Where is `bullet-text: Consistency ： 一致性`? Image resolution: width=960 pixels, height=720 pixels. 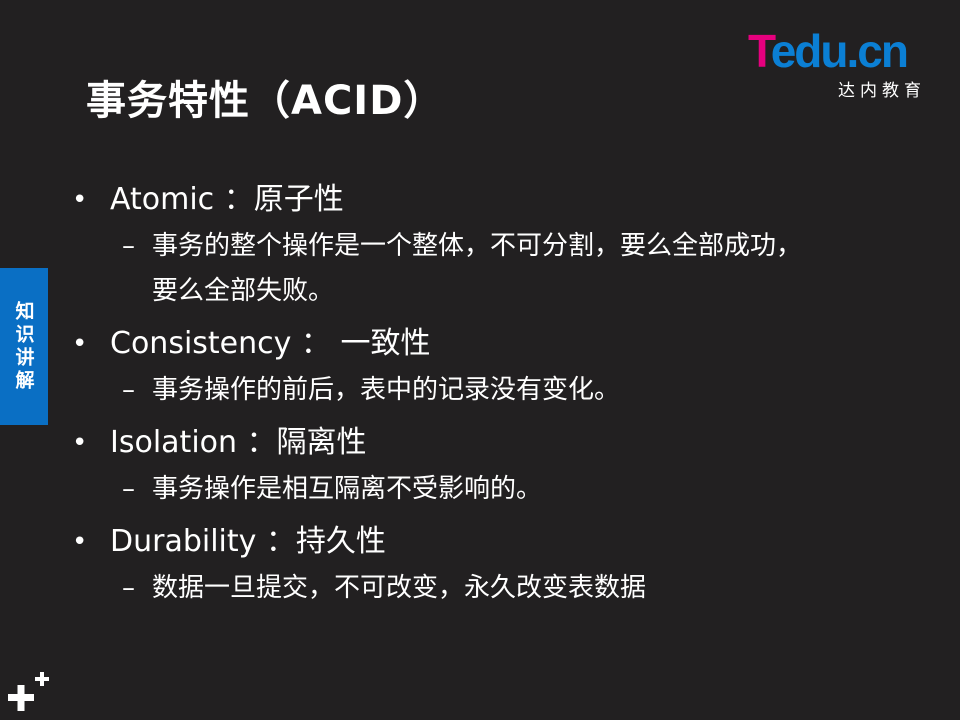 bullet-text: Consistency ： 一致性 is located at coordinates (270, 343).